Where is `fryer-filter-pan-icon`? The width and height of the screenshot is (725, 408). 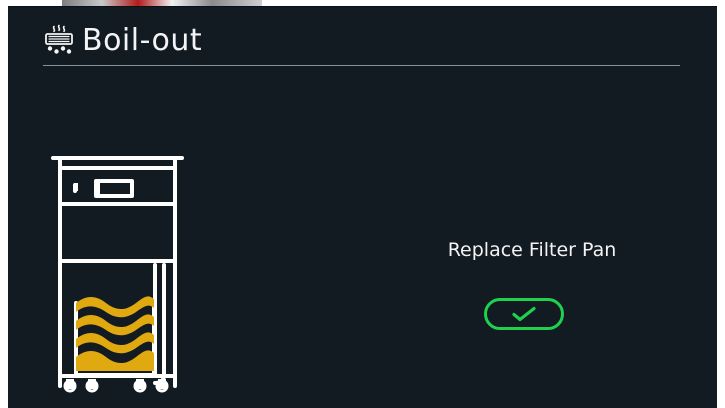
fryer-filter-pan-icon is located at coordinates (117, 274).